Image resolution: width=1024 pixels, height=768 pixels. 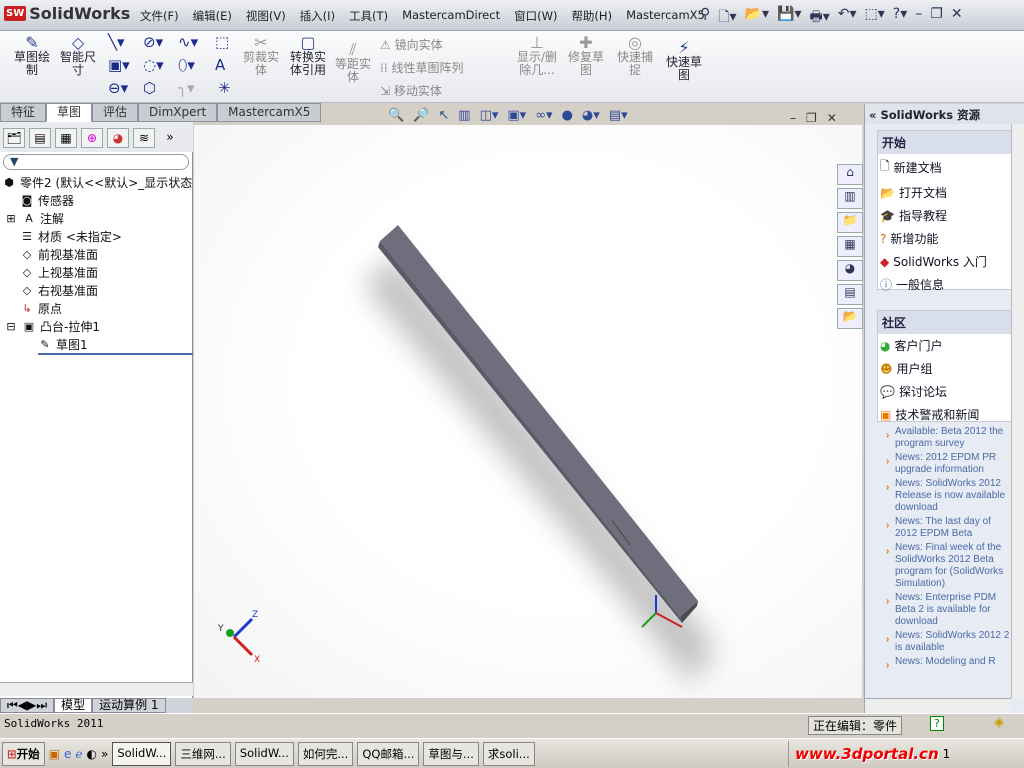 I want to click on convert-entities-button: ▢ 转换实体引用, so click(x=308, y=56).